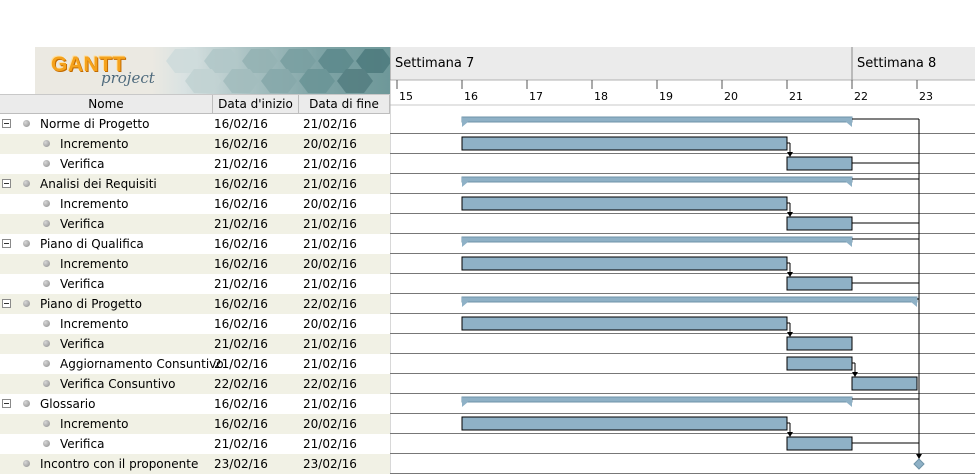 The image size is (975, 474). What do you see at coordinates (926, 96) in the screenshot?
I see `day-label: 23` at bounding box center [926, 96].